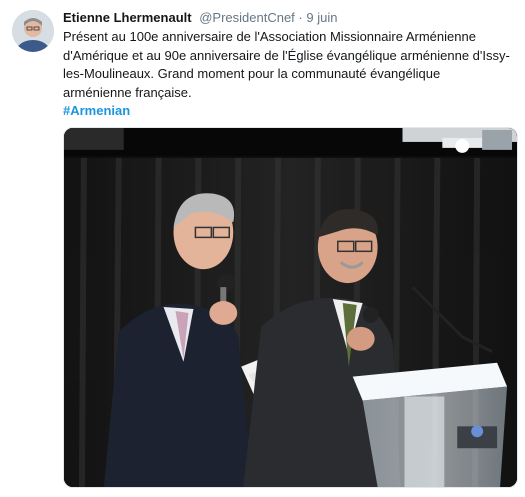 The width and height of the screenshot is (525, 497). Describe the element at coordinates (247, 17) in the screenshot. I see `author-handle: @PresidentCnef` at that location.